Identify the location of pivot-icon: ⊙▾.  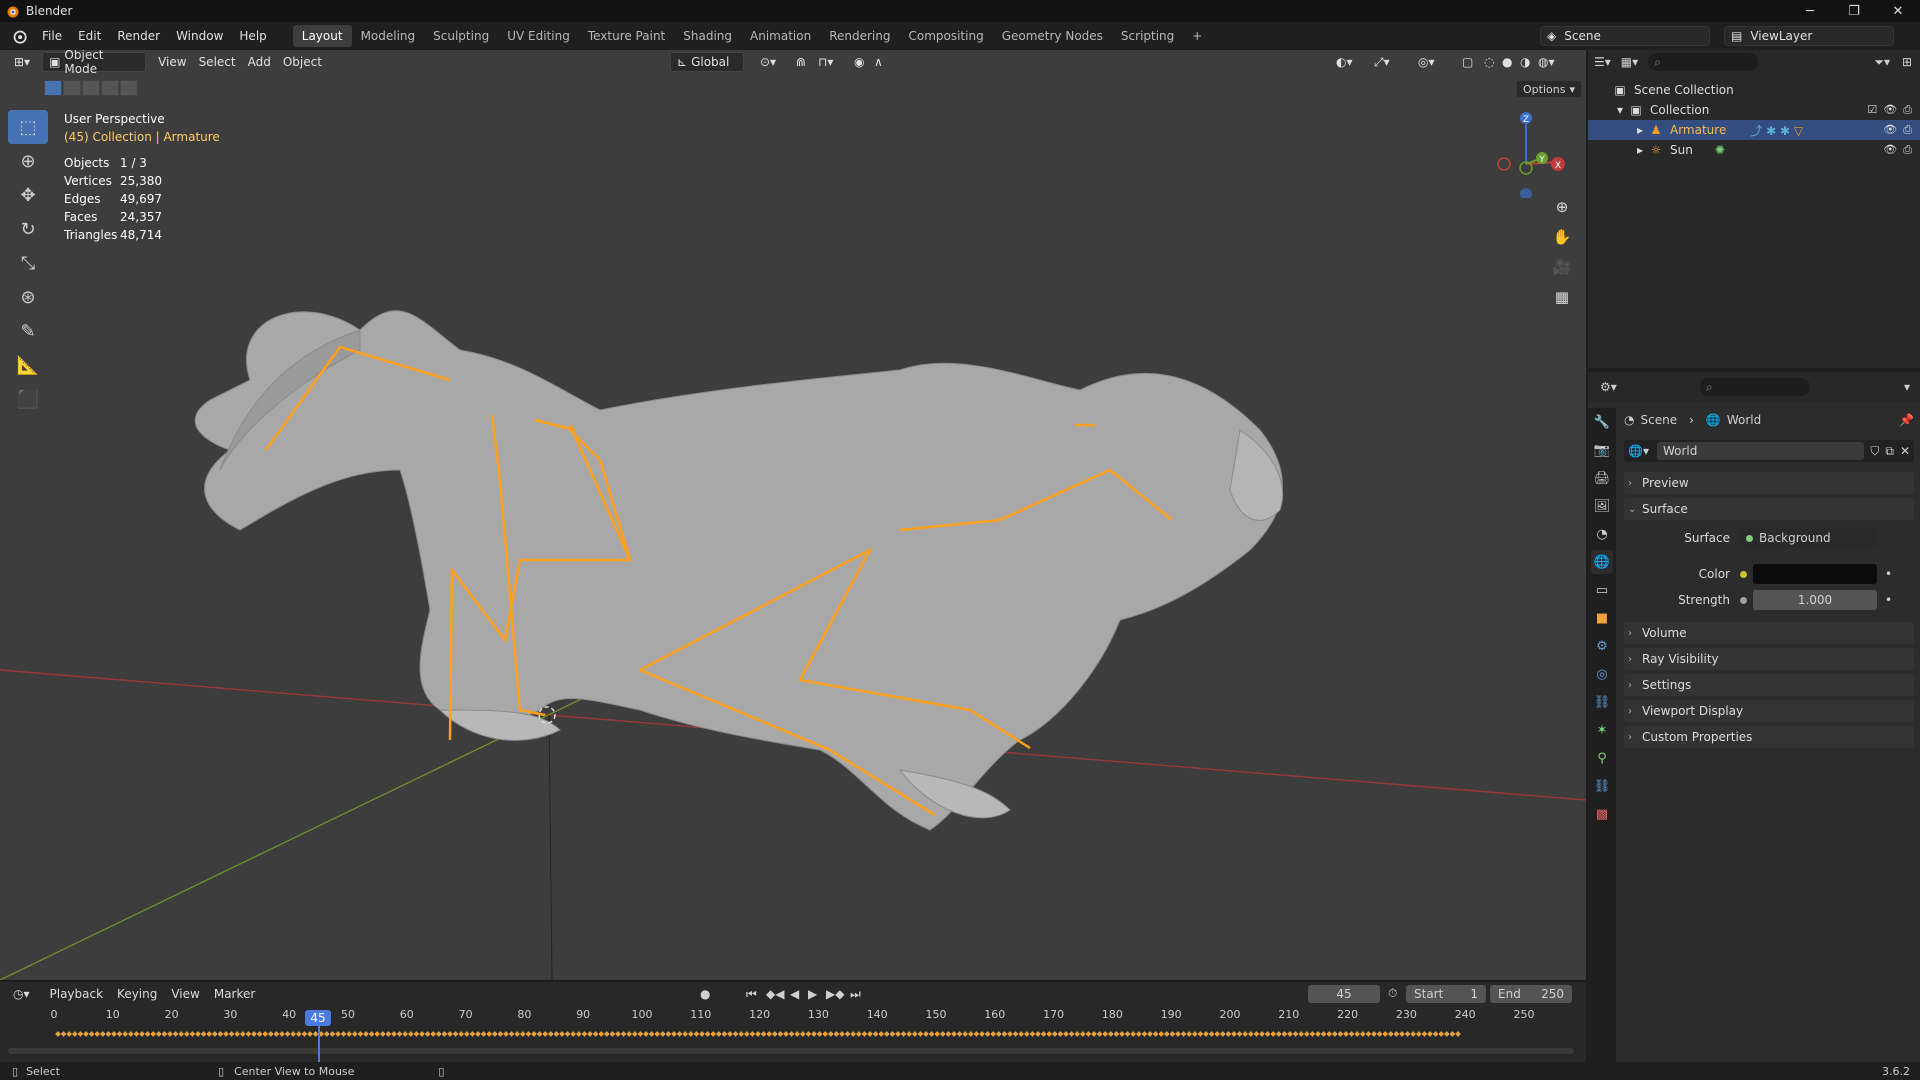
(768, 62).